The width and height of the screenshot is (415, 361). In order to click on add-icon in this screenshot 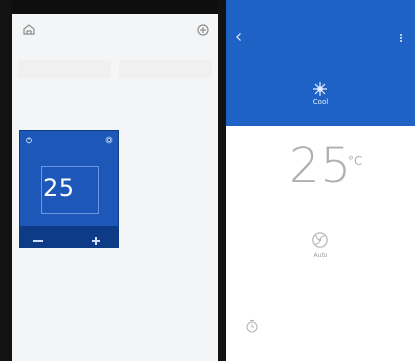, I will do `click(203, 30)`.